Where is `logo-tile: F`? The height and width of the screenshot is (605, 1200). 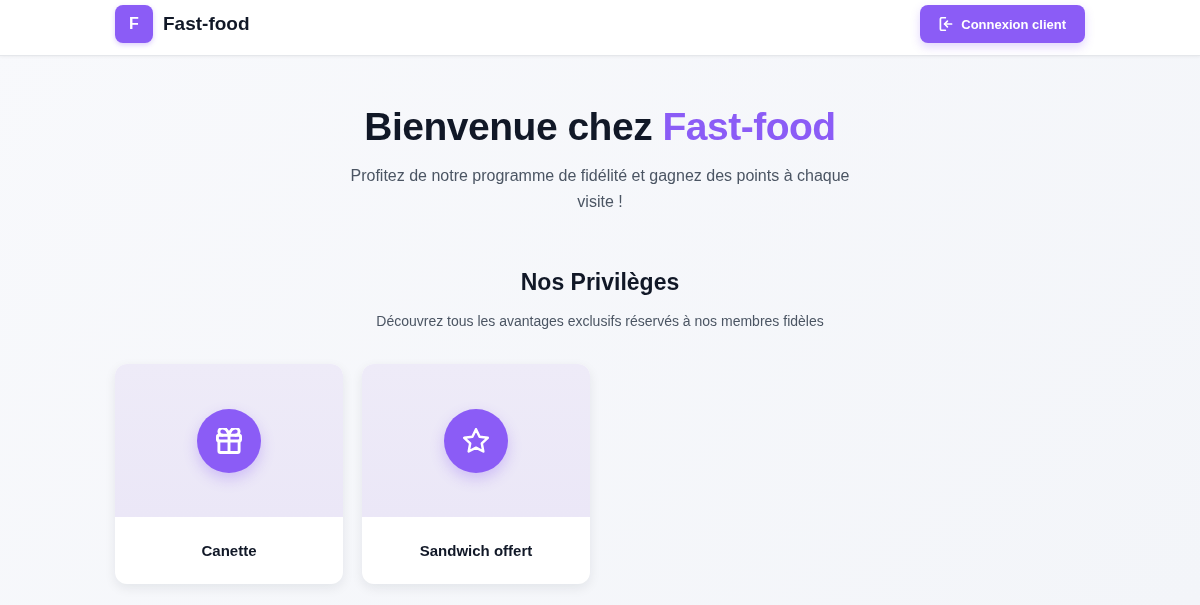
logo-tile: F is located at coordinates (134, 24).